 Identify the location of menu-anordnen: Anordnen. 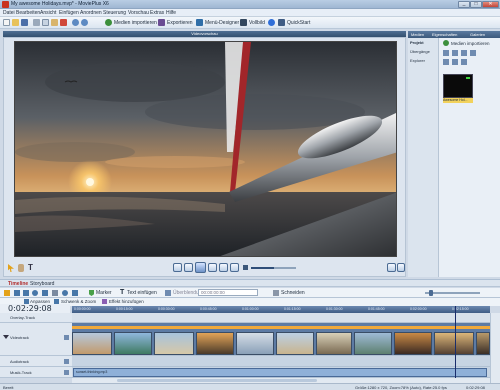
(91, 13).